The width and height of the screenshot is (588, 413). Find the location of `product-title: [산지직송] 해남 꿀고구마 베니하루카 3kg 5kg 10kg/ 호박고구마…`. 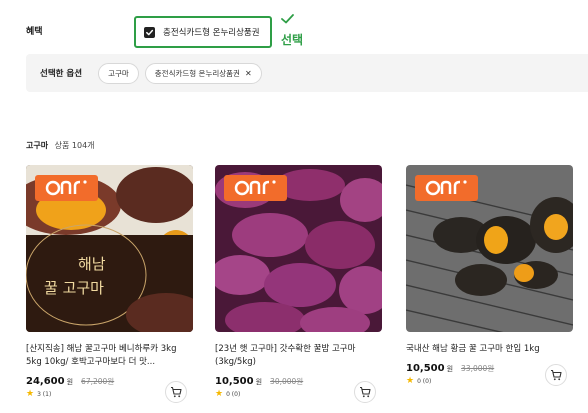

product-title: [산지직송] 해남 꿀고구마 베니하루카 3kg 5kg 10kg/ 호박고구마… is located at coordinates (109, 356).